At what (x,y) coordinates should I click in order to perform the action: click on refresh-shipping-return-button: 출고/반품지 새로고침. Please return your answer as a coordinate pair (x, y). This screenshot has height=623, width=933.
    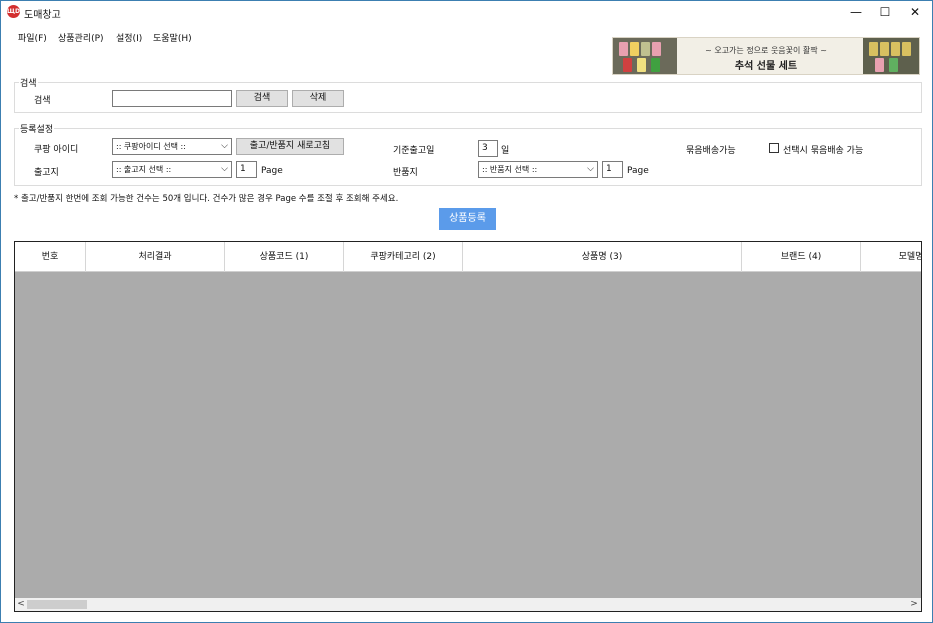
    Looking at the image, I should click on (290, 146).